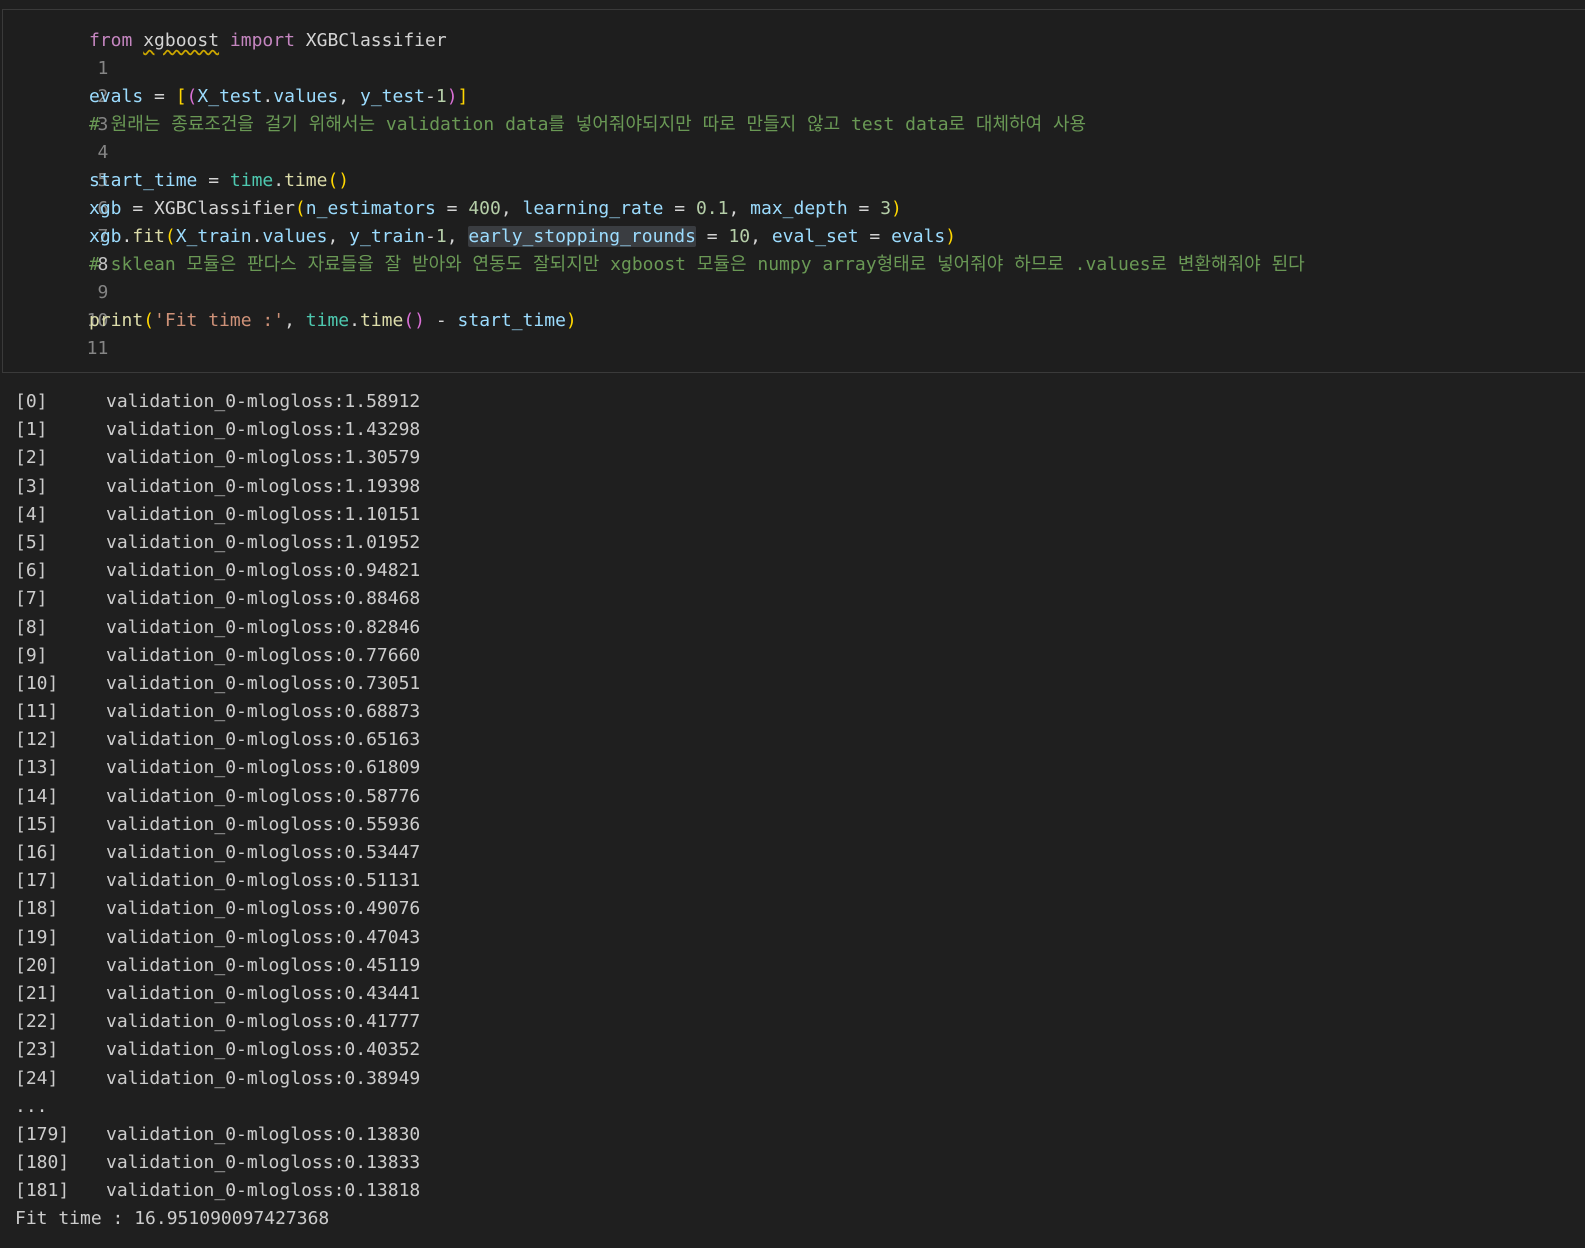  Describe the element at coordinates (295, 236) in the screenshot. I see `attr-values-2: values` at that location.